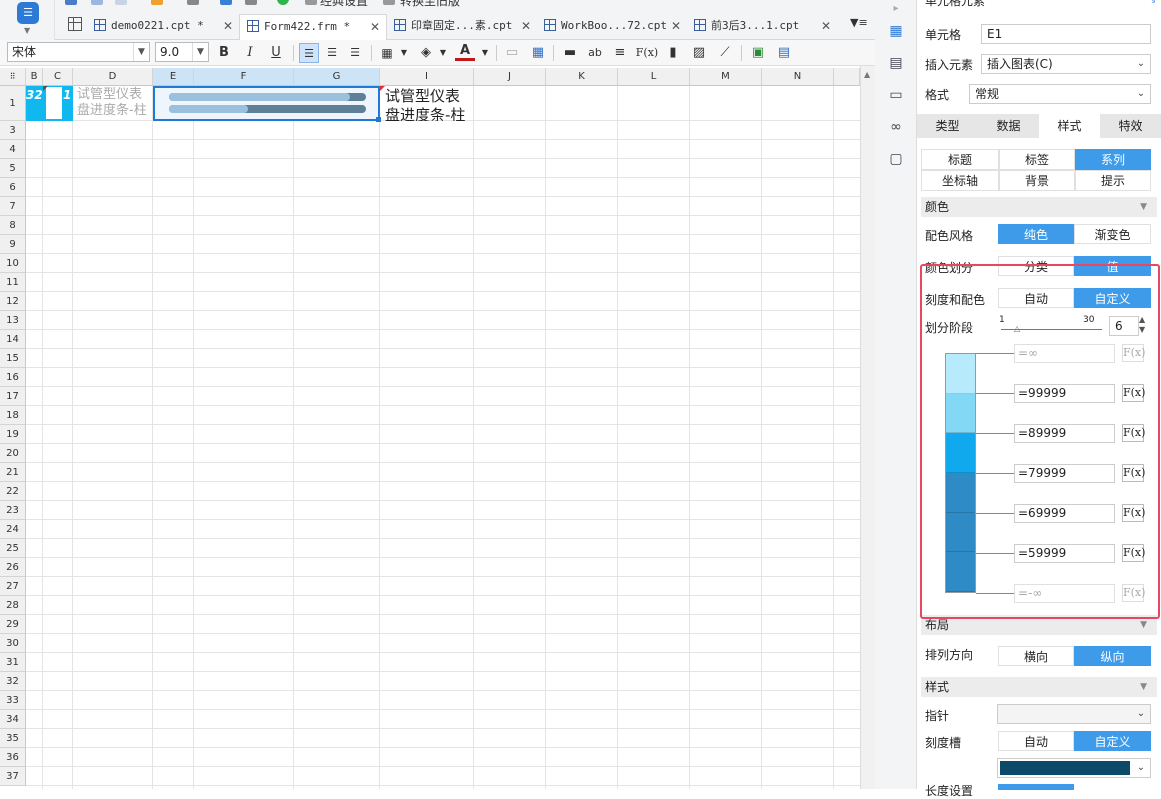 This screenshot has height=799, width=1161. What do you see at coordinates (13, 415) in the screenshot?
I see `row-header: 18` at bounding box center [13, 415].